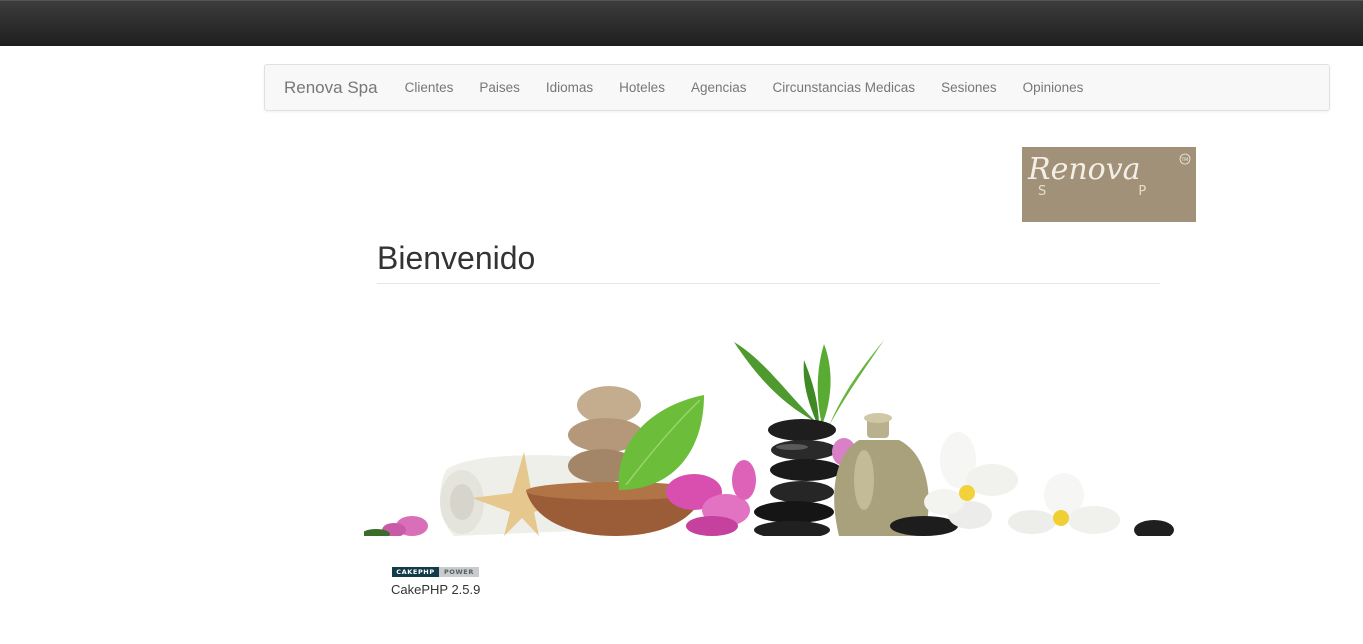 This screenshot has height=644, width=1363. What do you see at coordinates (1117, 191) in the screenshot?
I see `logo-subtext: S P A` at bounding box center [1117, 191].